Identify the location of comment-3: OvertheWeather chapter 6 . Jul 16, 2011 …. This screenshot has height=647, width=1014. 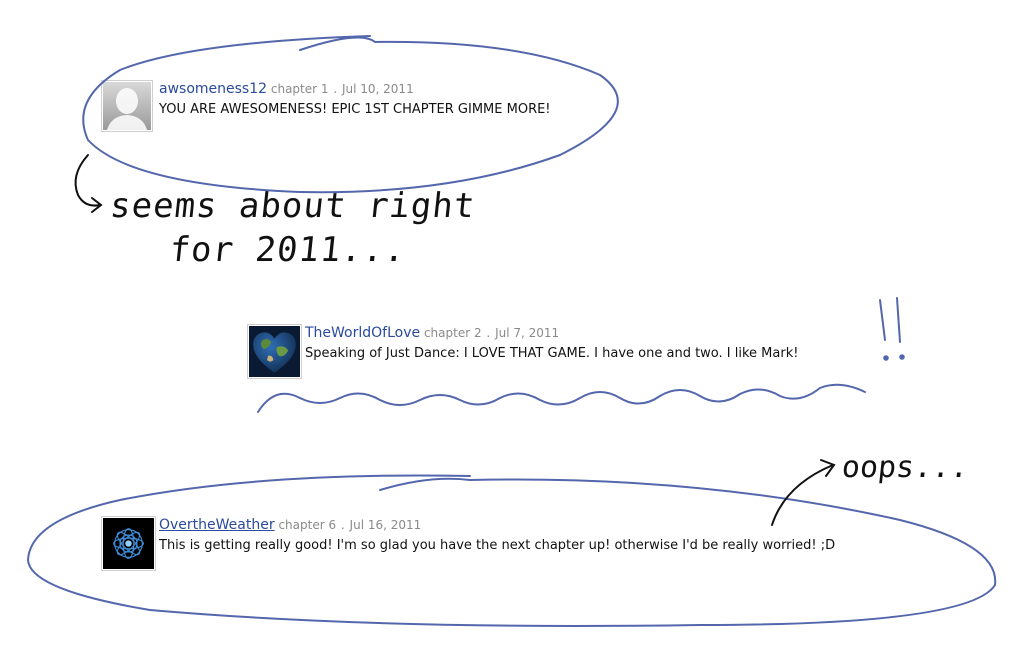
(511, 544).